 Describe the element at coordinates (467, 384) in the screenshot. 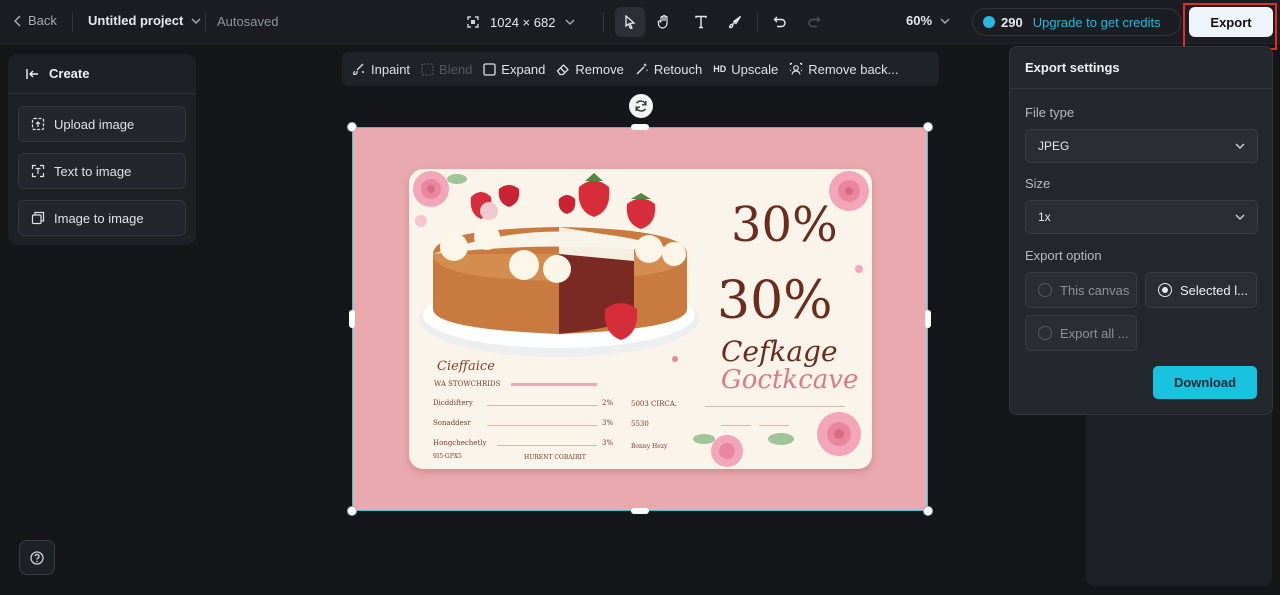

I see `menu-subtitle: WA STOWCHRIDS` at that location.